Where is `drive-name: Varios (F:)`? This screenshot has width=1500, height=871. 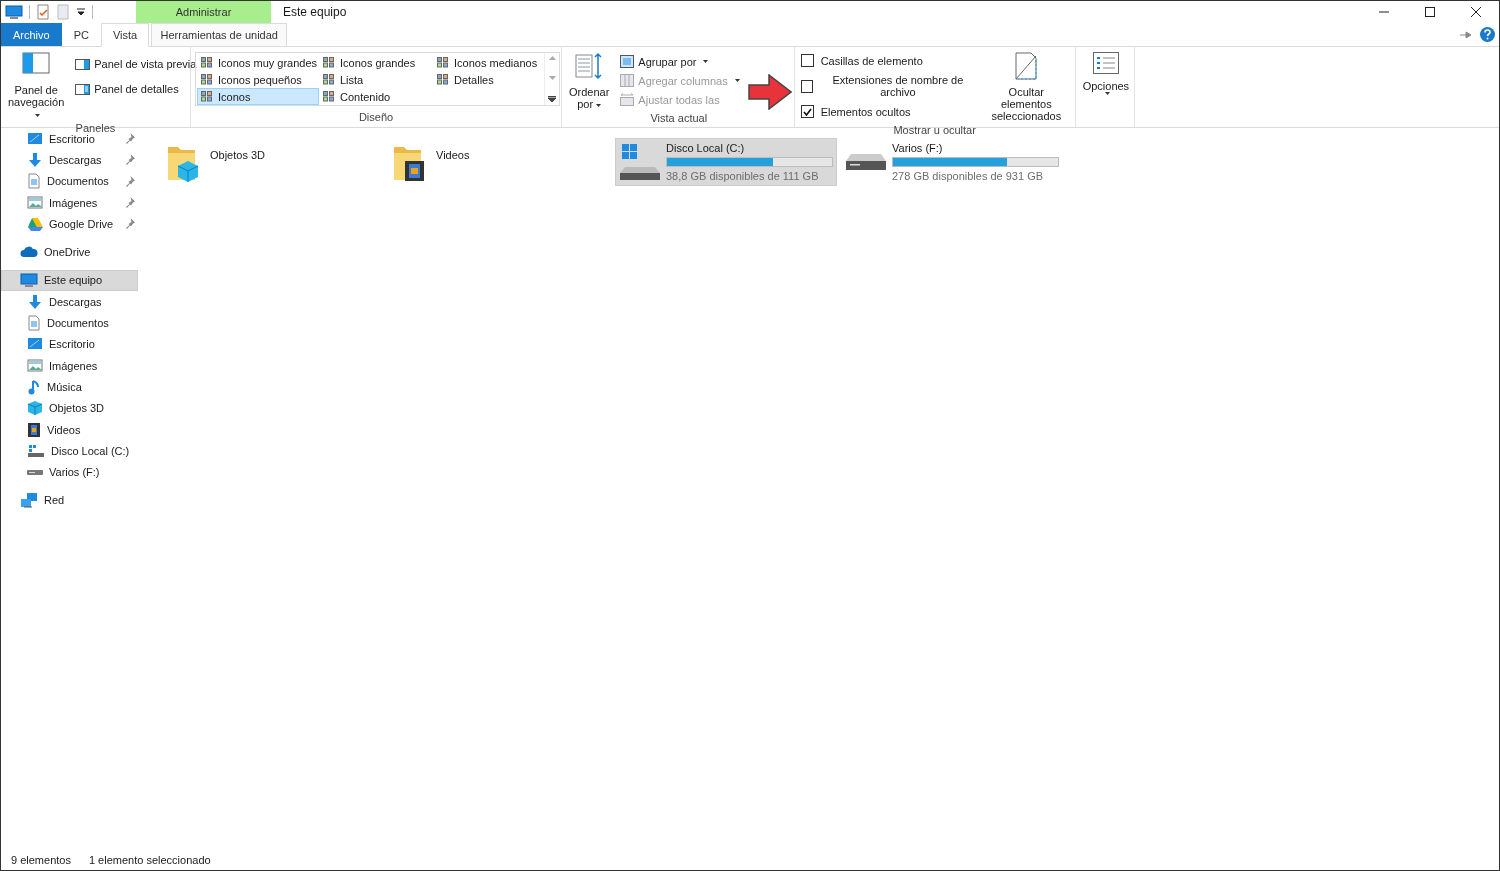
drive-name: Varios (F:) is located at coordinates (918, 148).